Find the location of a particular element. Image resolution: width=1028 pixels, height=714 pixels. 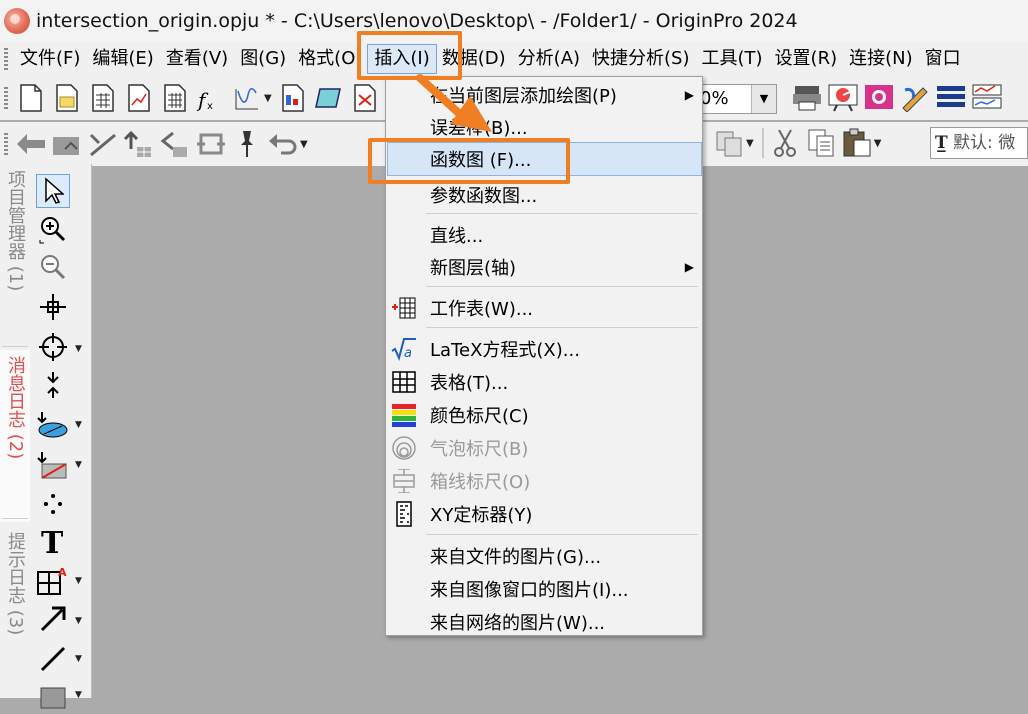

menu-item-add-plot-to-layer: 在当前图层添加绘图(P) ▶ is located at coordinates (544, 95).